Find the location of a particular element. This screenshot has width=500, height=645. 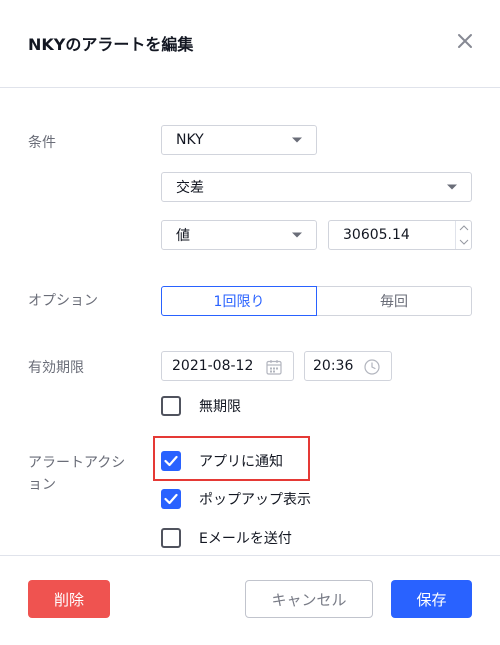

close-icon is located at coordinates (465, 41).